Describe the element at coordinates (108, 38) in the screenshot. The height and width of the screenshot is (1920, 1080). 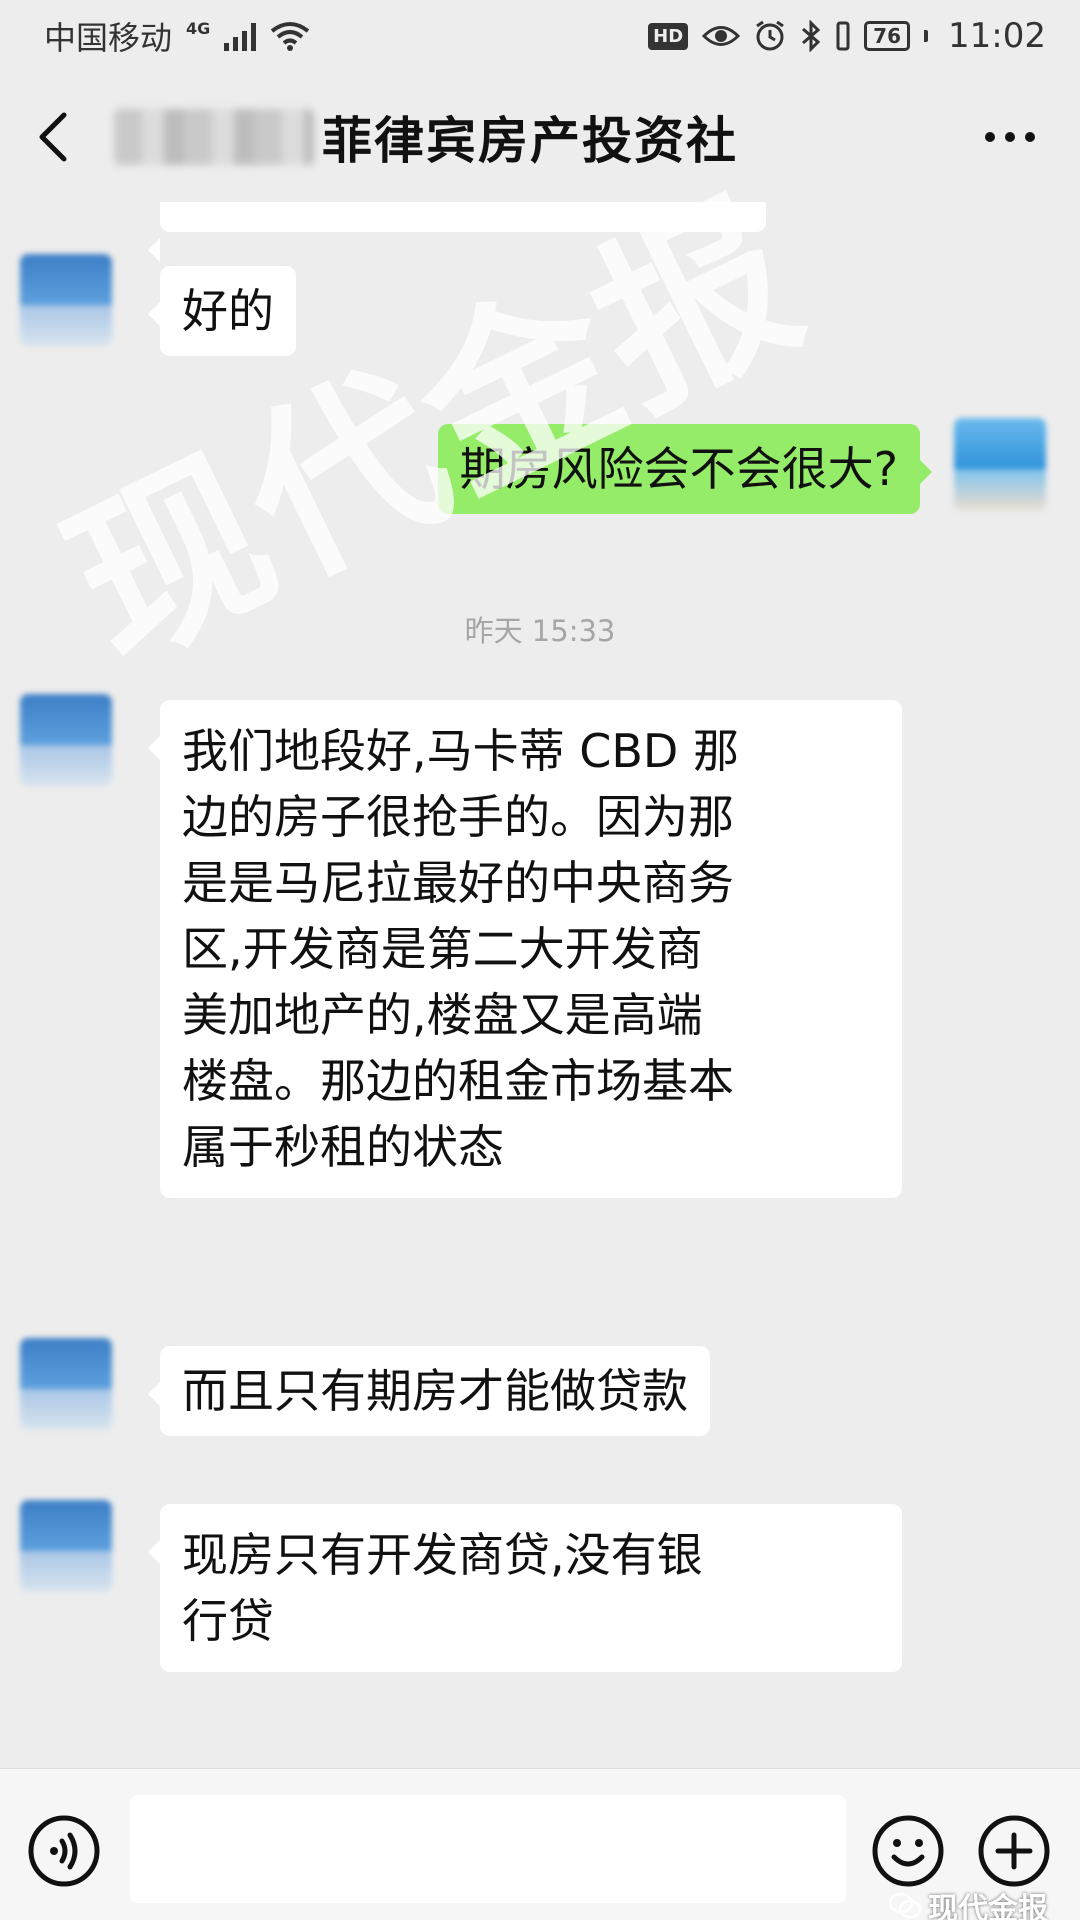
I see `carrier-name: 中国移动` at that location.